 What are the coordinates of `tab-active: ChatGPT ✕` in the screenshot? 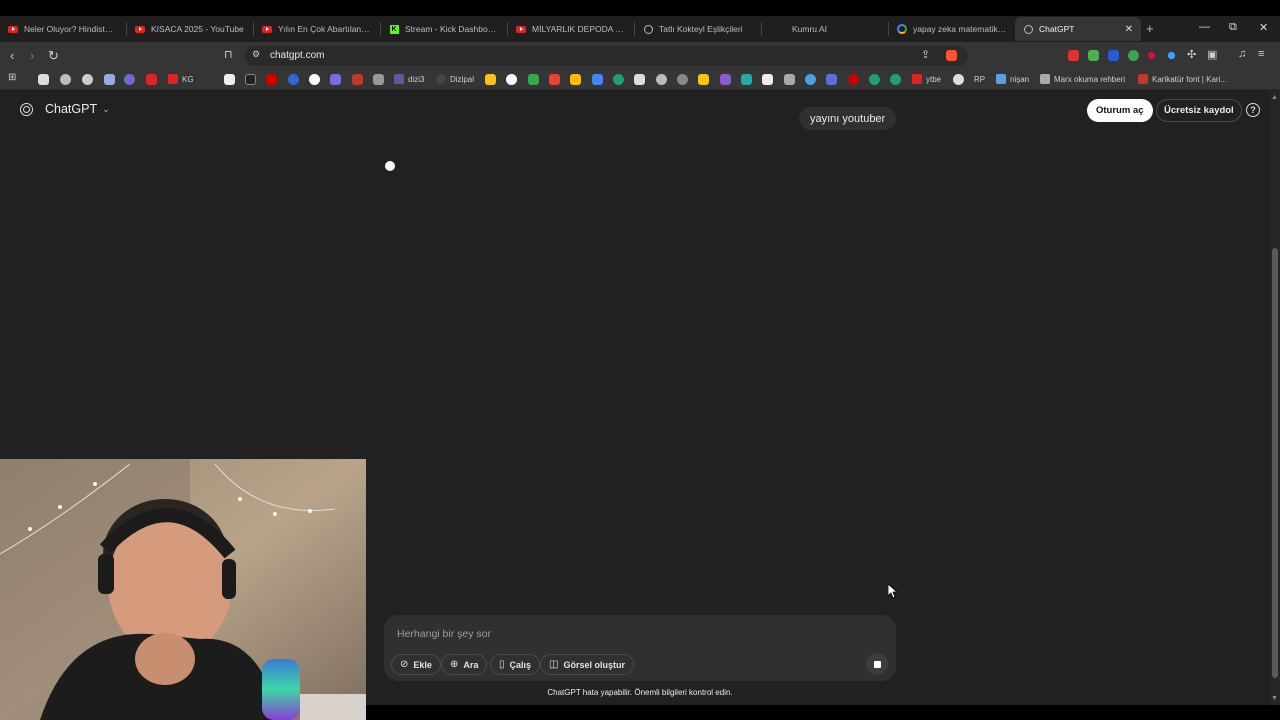 It's located at (1078, 29).